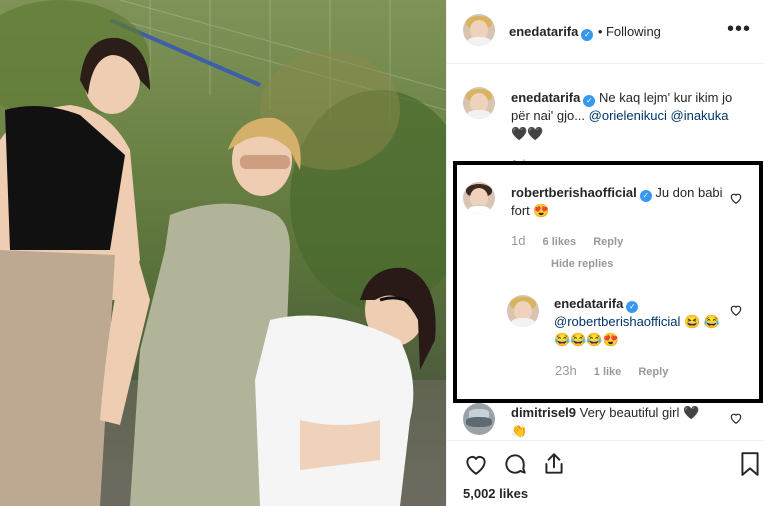 The width and height of the screenshot is (764, 506). Describe the element at coordinates (515, 464) in the screenshot. I see `comment-icon` at that location.